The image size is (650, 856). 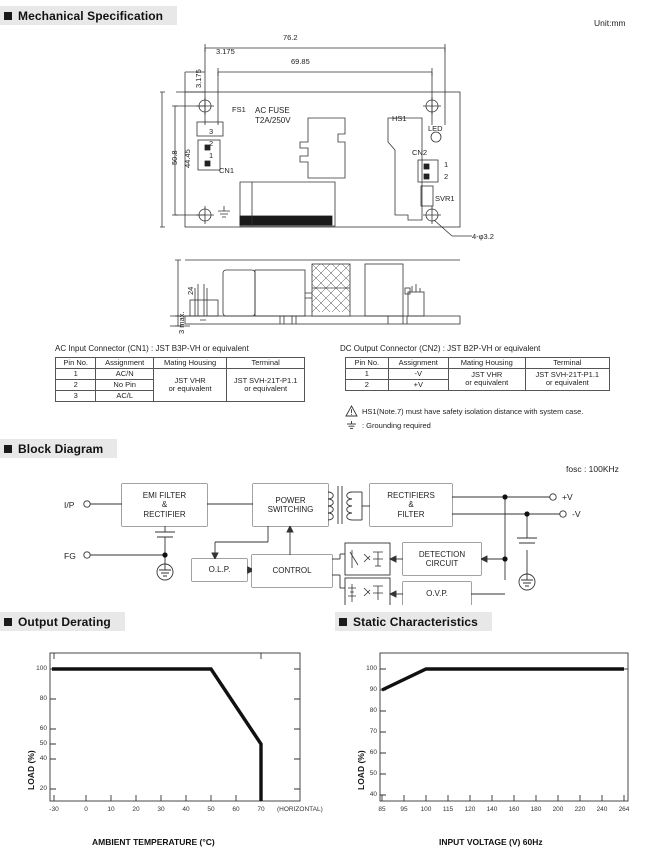 I want to click on derating-ytick-40: 40, so click(x=43, y=758).